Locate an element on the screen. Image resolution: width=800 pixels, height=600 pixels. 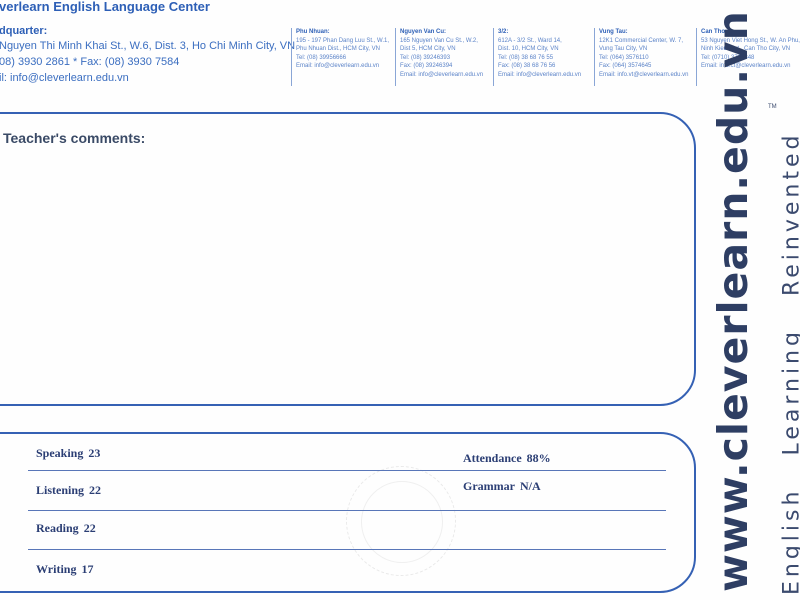
trademark-mark: TM is located at coordinates (772, 107).